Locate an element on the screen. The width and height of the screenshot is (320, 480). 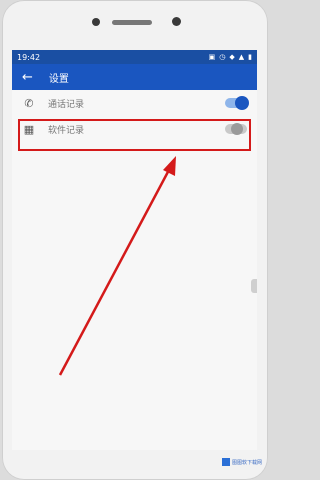
front-camera is located at coordinates (176, 21).